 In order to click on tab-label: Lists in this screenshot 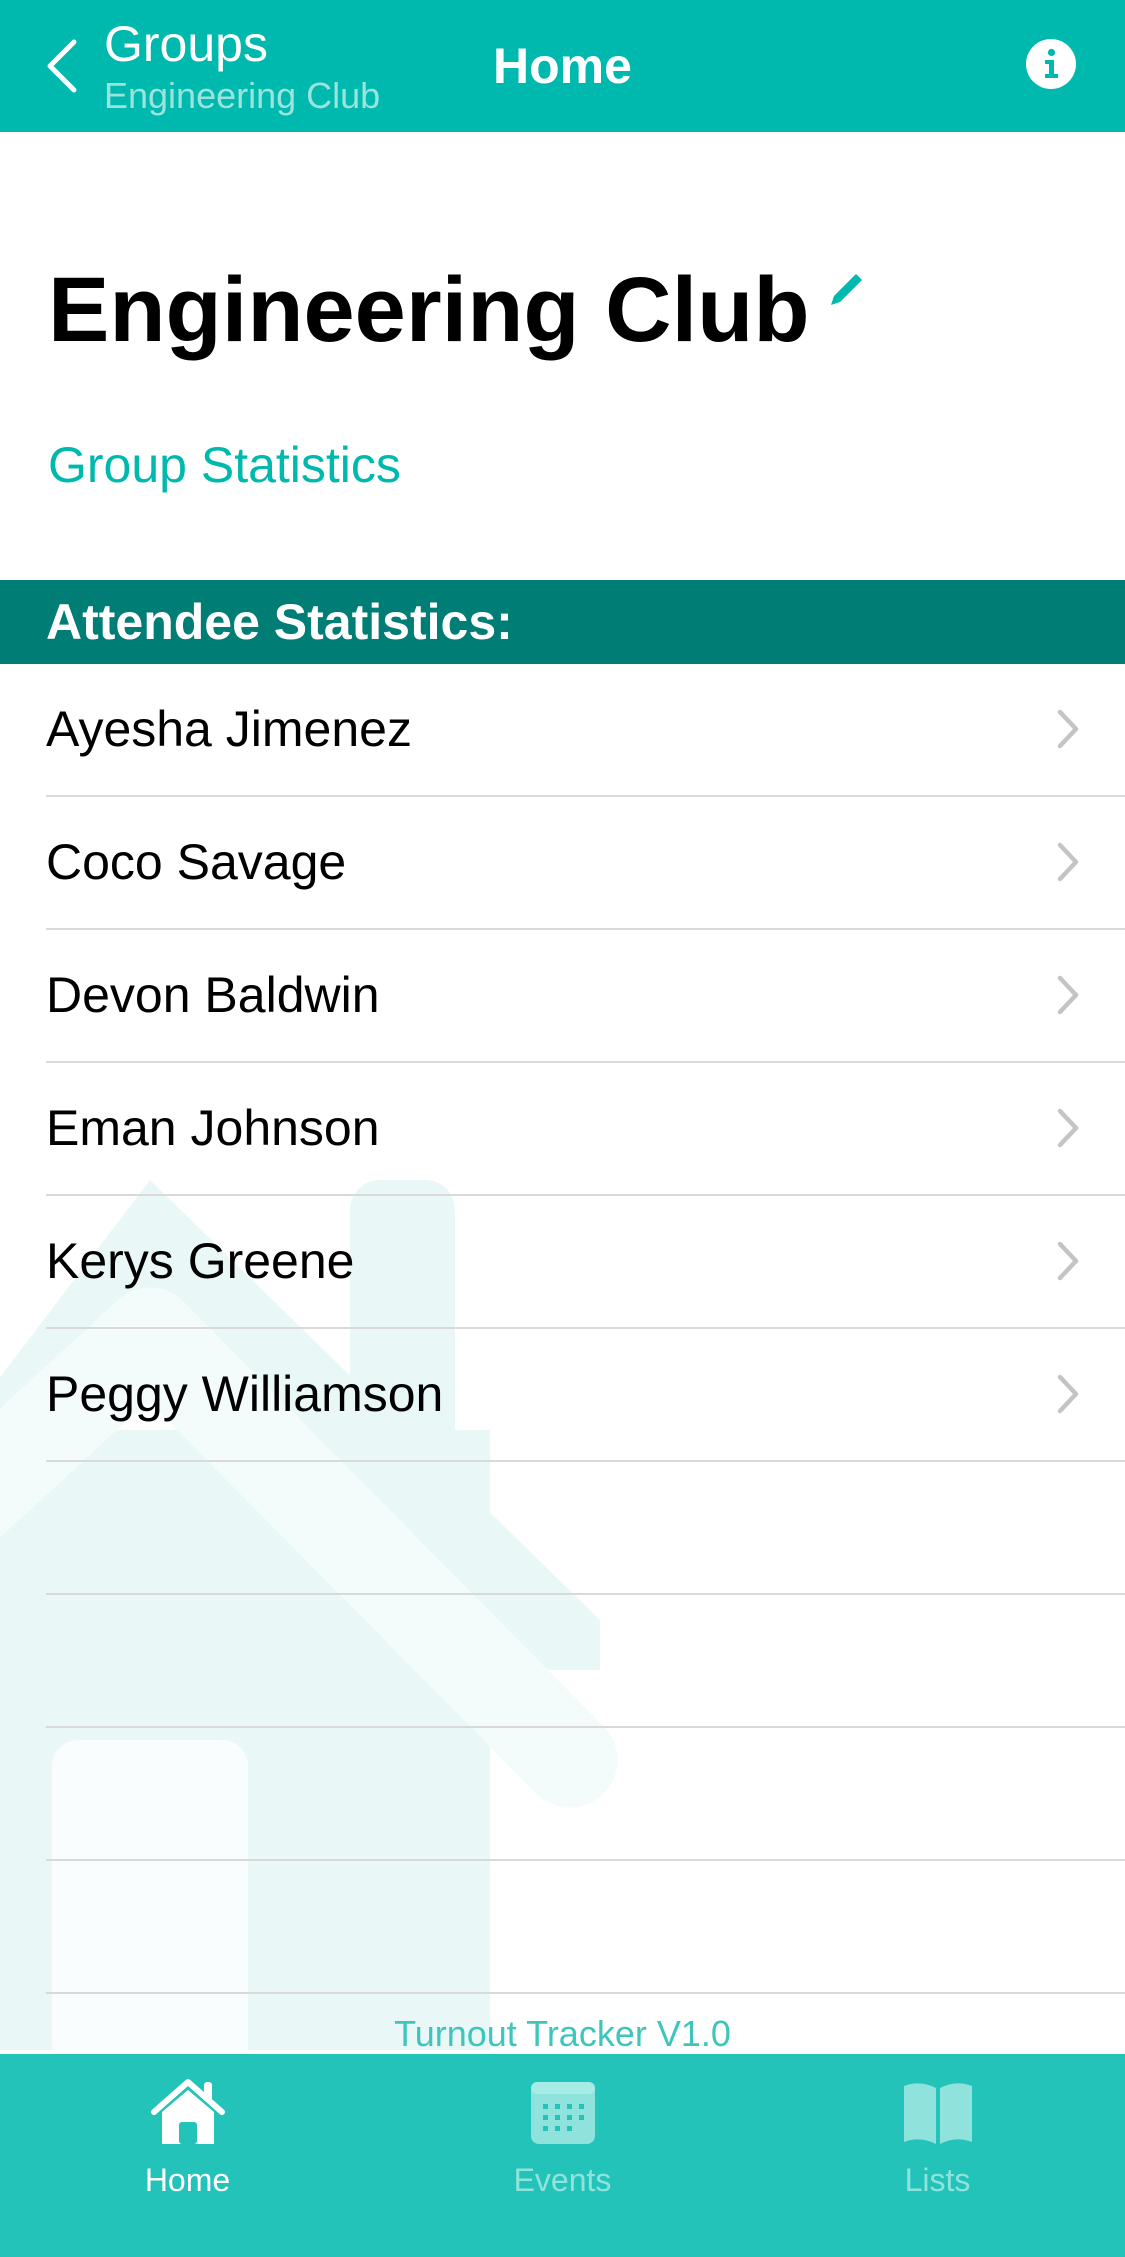, I will do `click(937, 2180)`.